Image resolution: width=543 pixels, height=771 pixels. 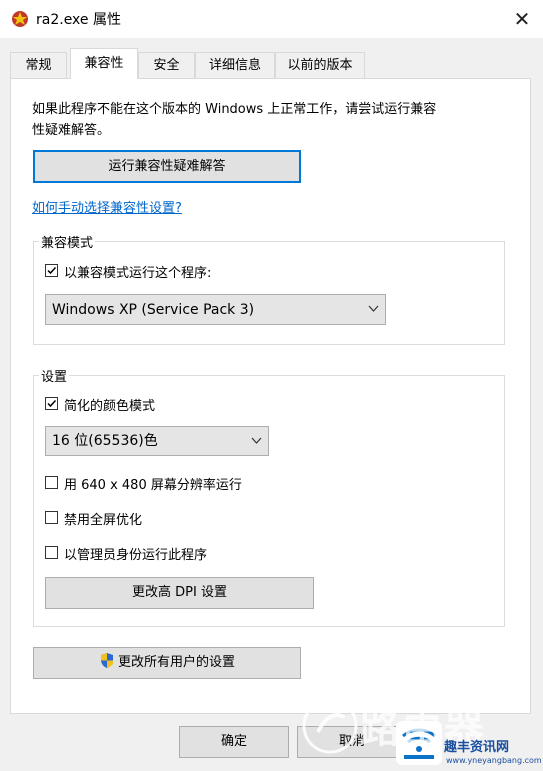 What do you see at coordinates (234, 742) in the screenshot?
I see `ok-button: 确定` at bounding box center [234, 742].